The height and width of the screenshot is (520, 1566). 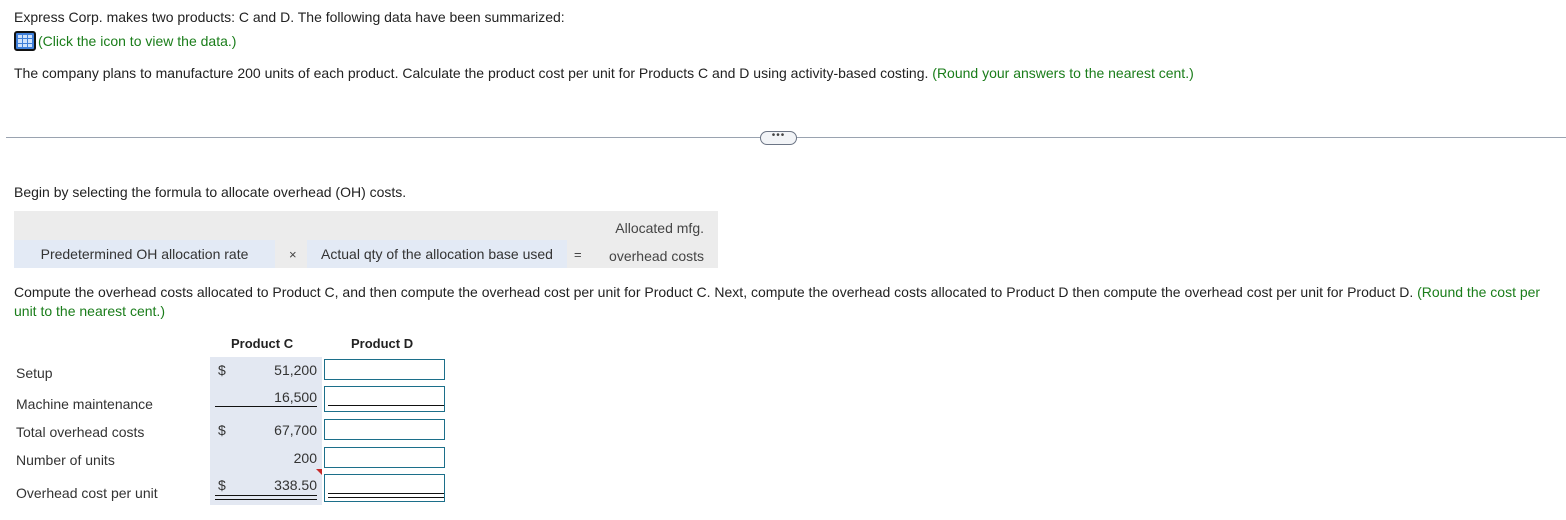 What do you see at coordinates (382, 343) in the screenshot?
I see `header-product-d: Product D` at bounding box center [382, 343].